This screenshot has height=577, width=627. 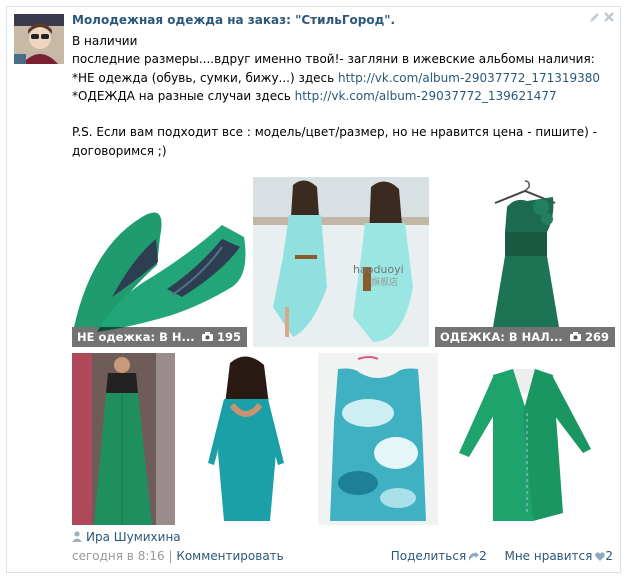 I want to click on user-icon, so click(x=77, y=536).